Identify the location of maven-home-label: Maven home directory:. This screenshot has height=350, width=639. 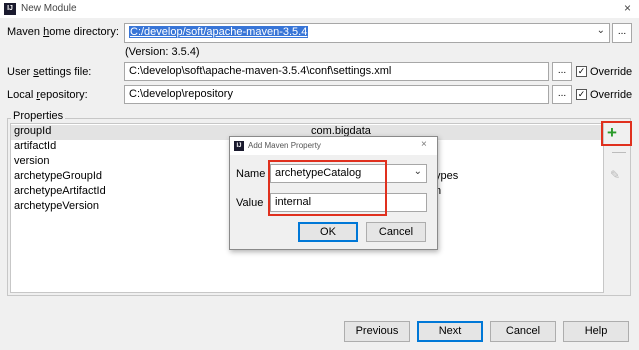
(63, 32).